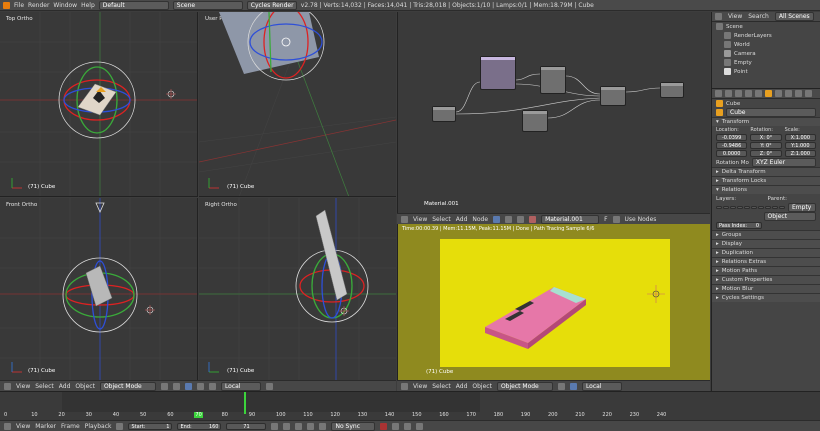 The width and height of the screenshot is (820, 431). Describe the element at coordinates (732, 153) in the screenshot. I see `location-z: 0.0000` at that location.